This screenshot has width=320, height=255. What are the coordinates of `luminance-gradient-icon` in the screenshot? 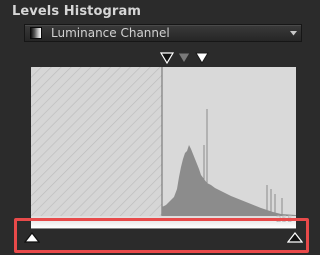 It's located at (36, 33).